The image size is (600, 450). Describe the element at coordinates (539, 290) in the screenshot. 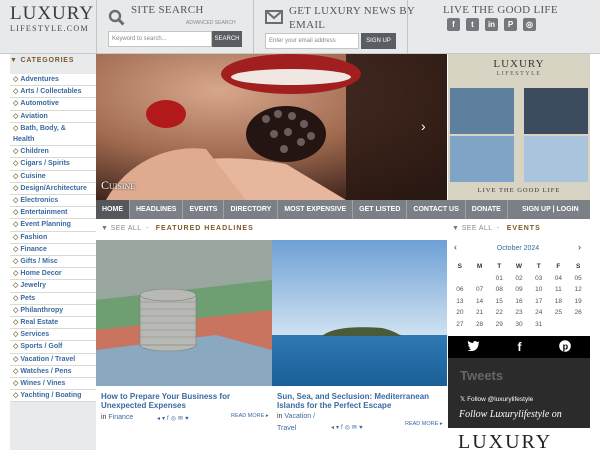

I see `calendar-day: 10` at that location.